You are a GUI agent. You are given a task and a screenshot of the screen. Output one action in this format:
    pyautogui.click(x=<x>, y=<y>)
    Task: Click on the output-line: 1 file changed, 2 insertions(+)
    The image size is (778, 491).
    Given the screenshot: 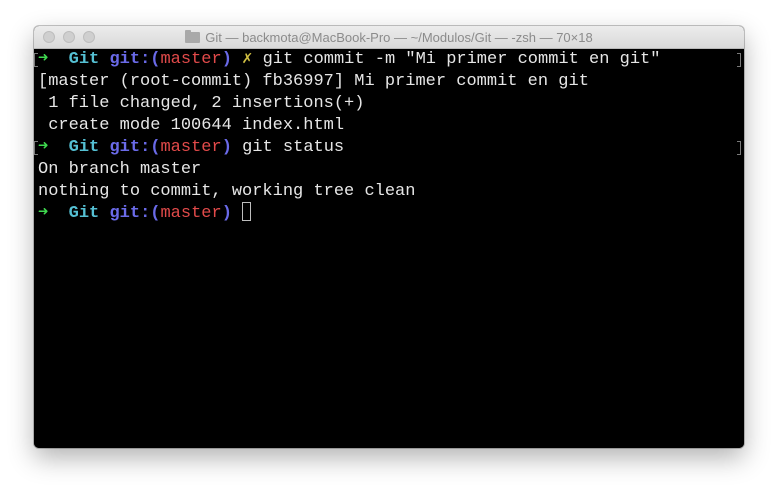 What is the action you would take?
    pyautogui.click(x=201, y=103)
    